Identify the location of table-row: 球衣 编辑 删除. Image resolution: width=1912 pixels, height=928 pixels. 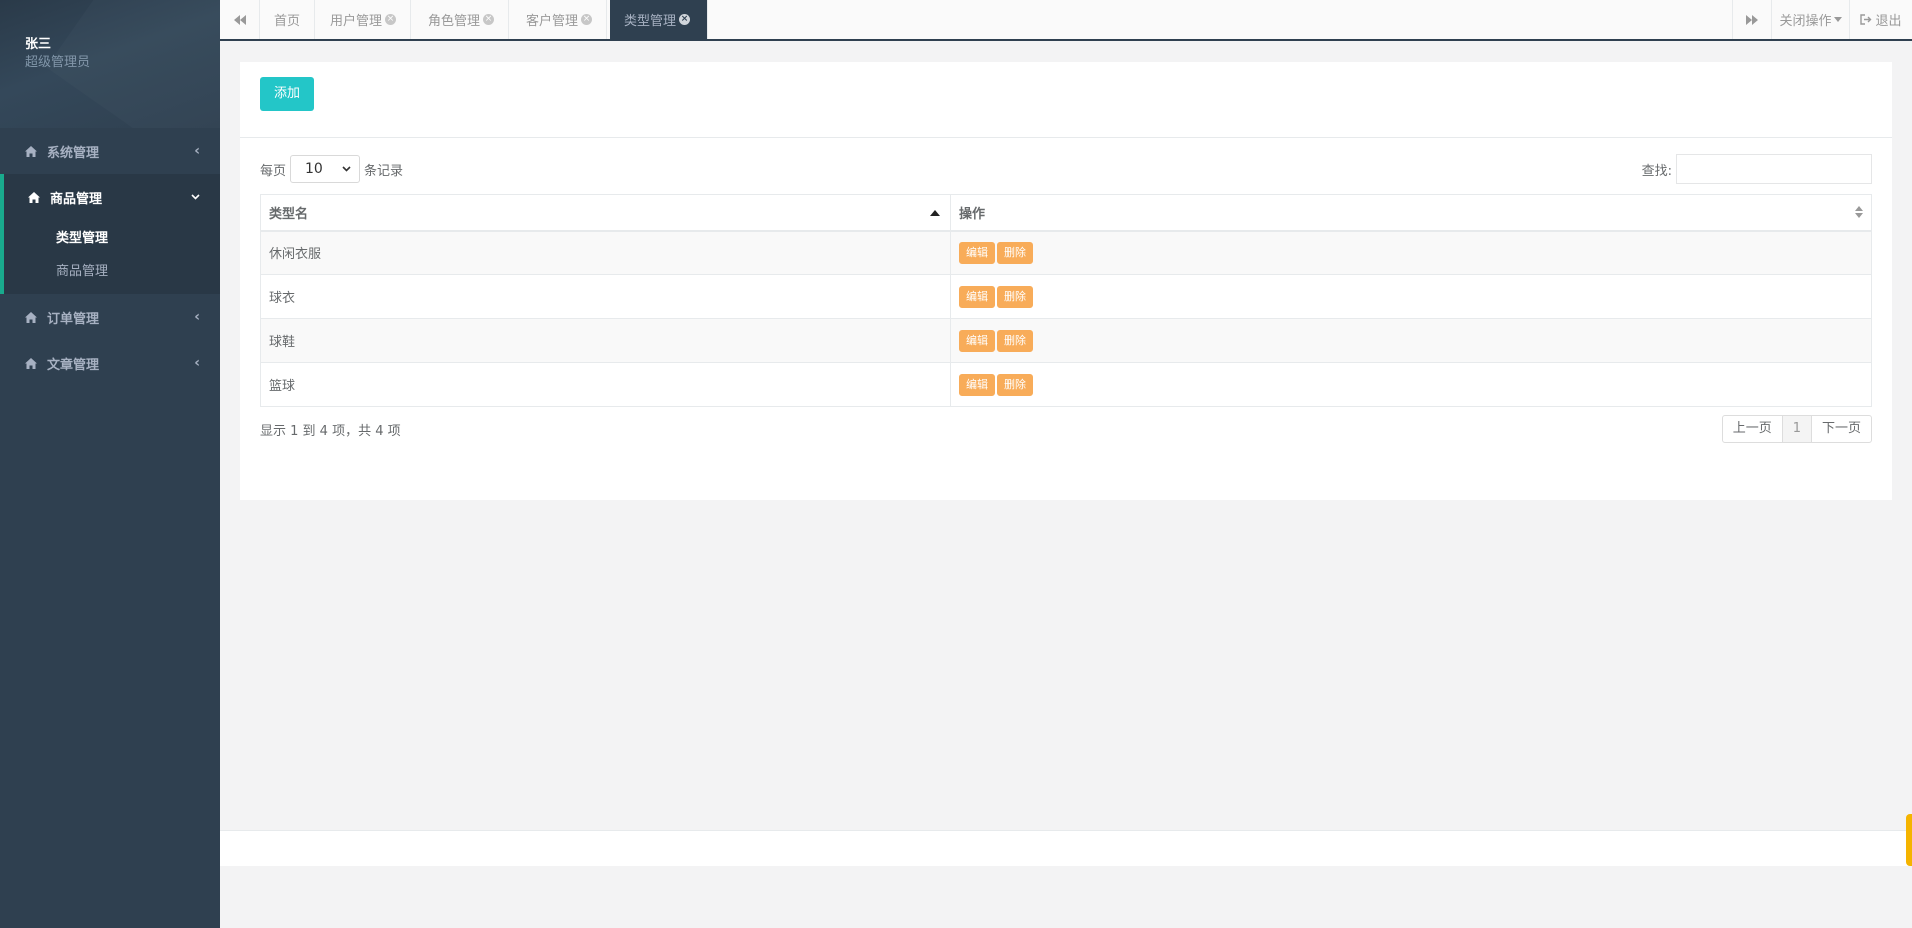
(1066, 296).